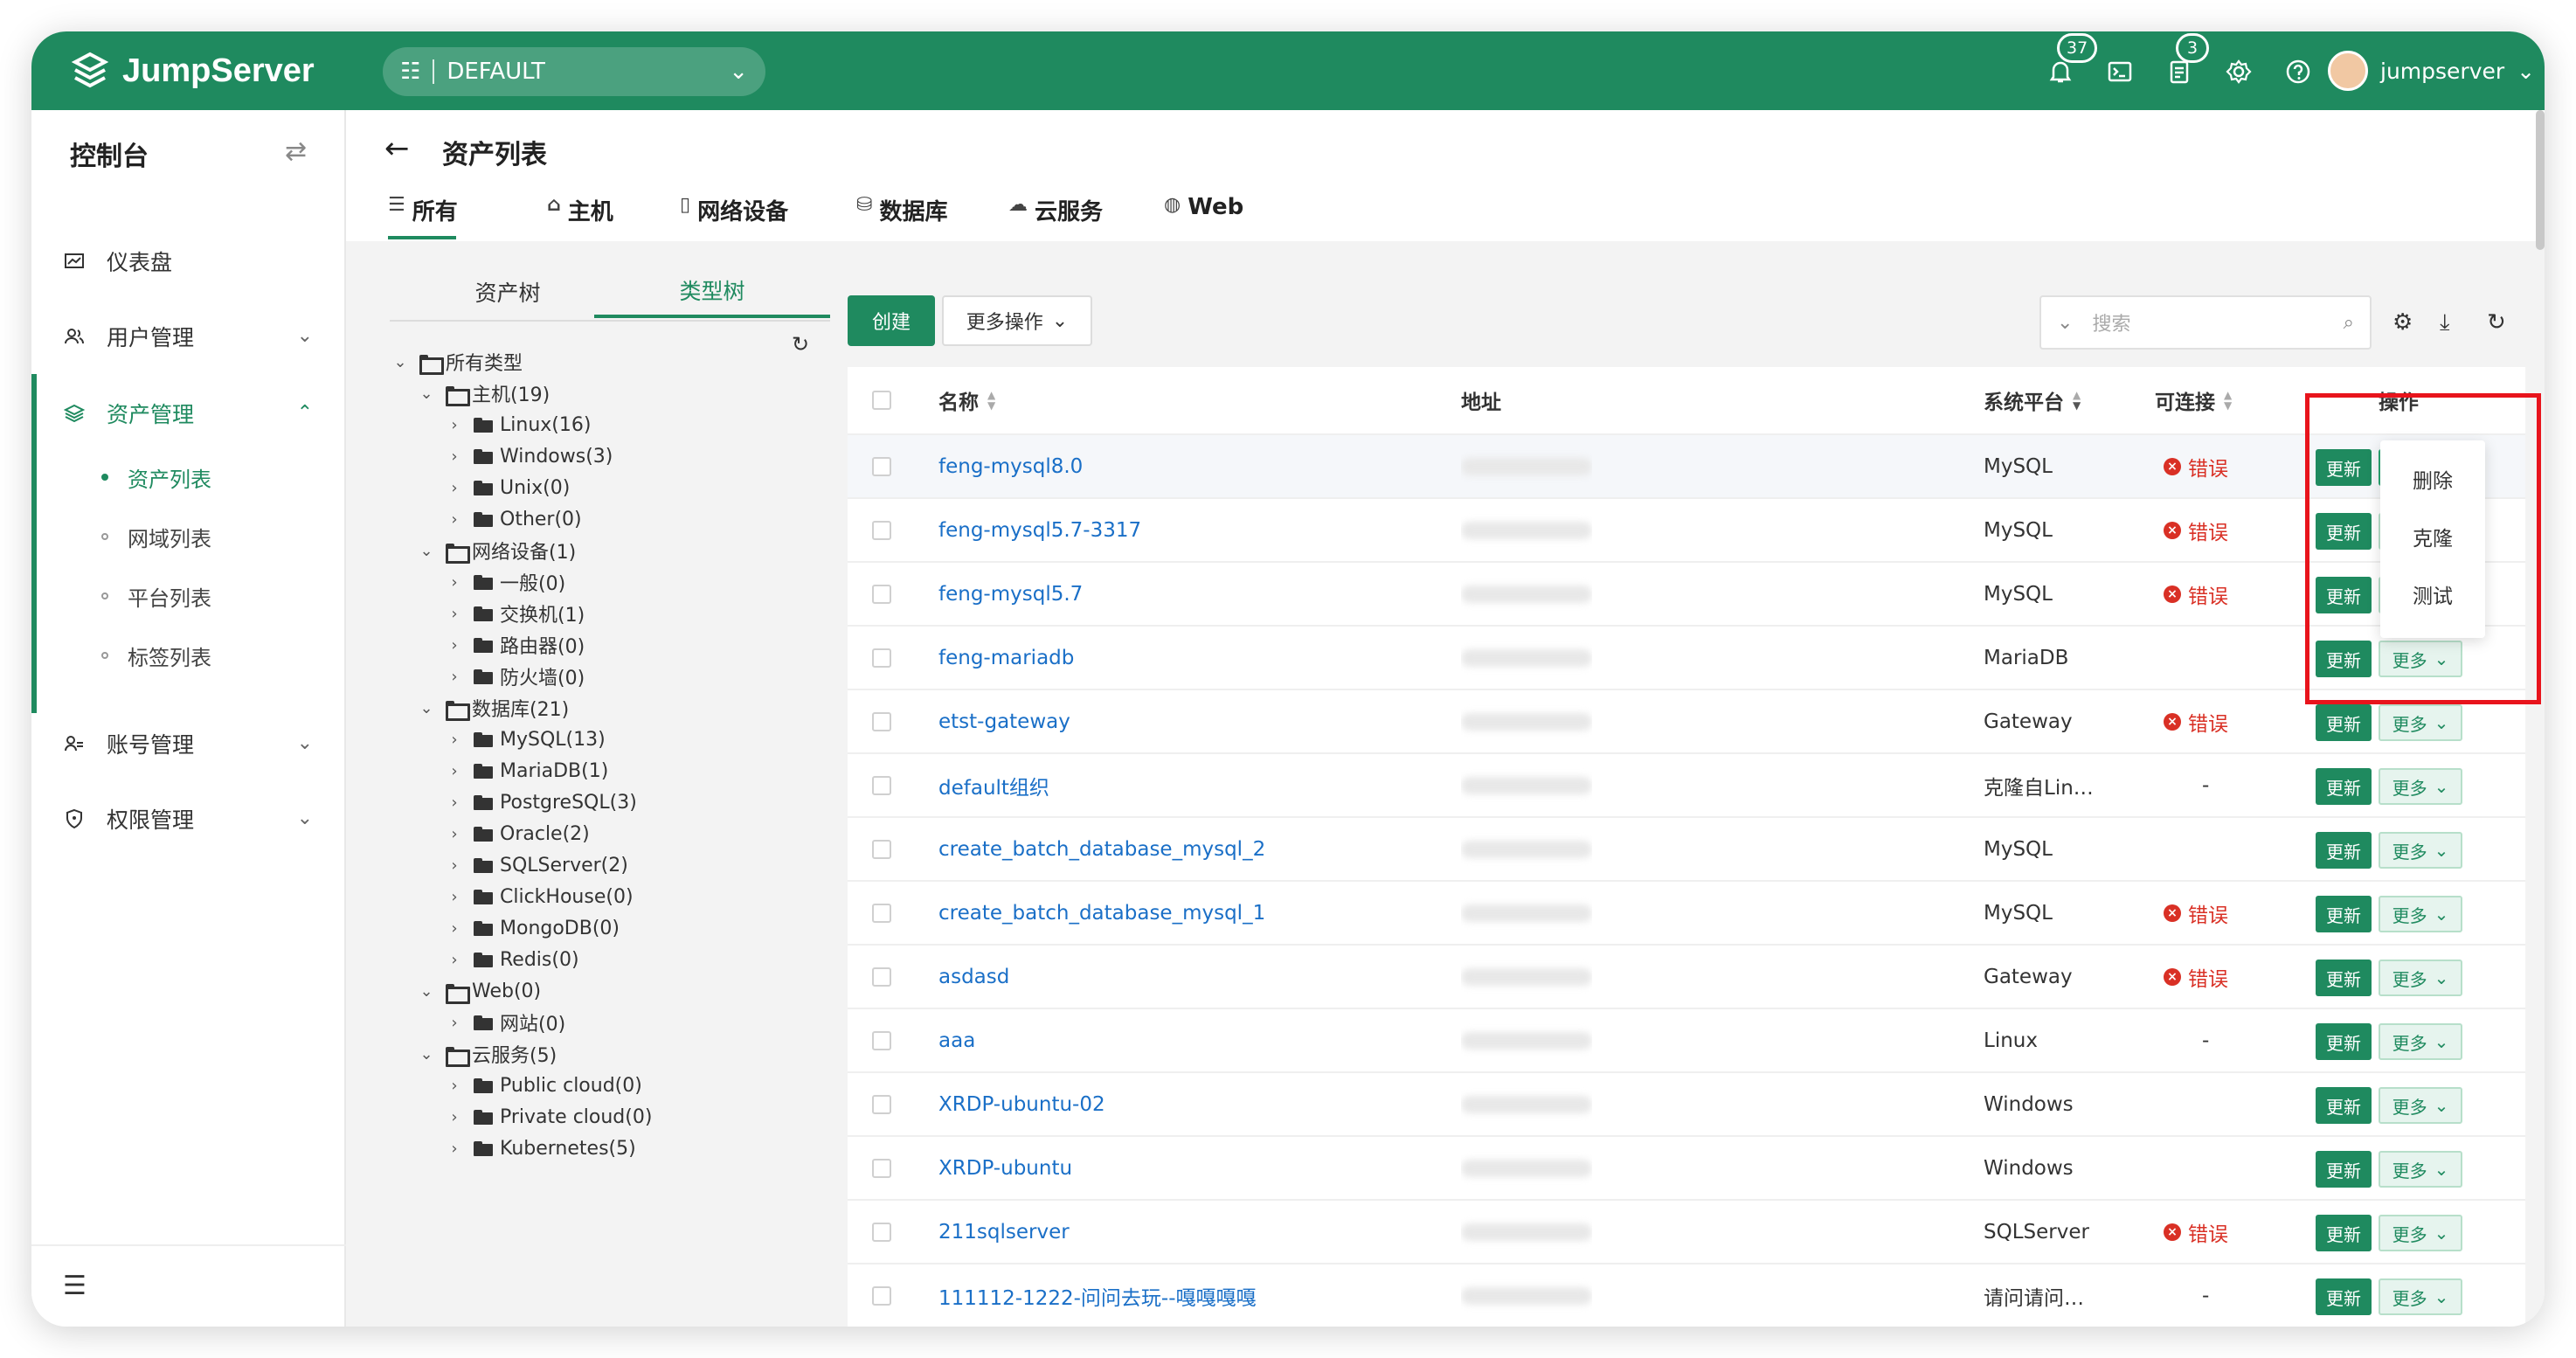 Image resolution: width=2576 pixels, height=1358 pixels. Describe the element at coordinates (1101, 849) in the screenshot. I see `asset-name-link: create_batch_database_mysql_2` at that location.